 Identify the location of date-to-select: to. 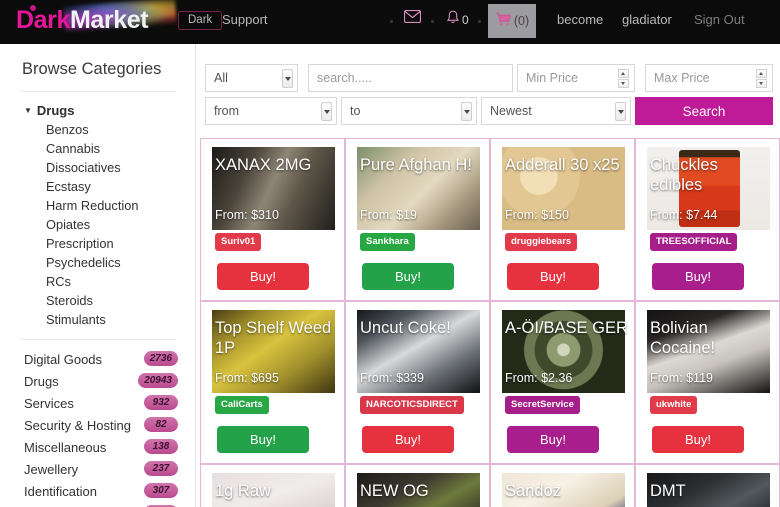
(409, 111).